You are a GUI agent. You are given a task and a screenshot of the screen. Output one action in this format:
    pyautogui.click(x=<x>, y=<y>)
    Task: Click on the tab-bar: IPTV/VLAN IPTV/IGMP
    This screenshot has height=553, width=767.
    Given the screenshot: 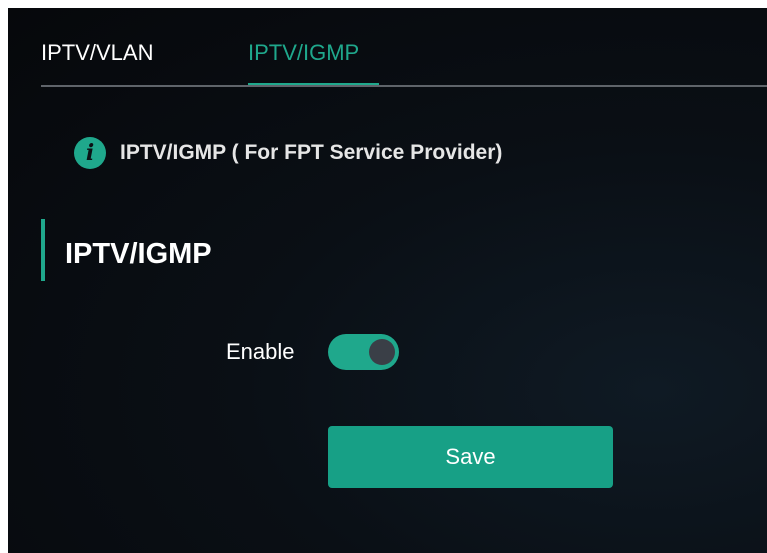 What is the action you would take?
    pyautogui.click(x=387, y=48)
    